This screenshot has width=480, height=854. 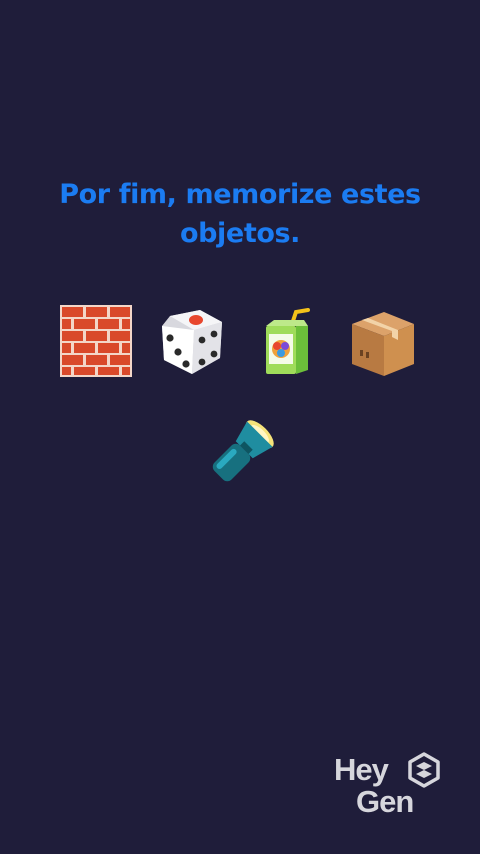 I want to click on instruction-title: Por fim, memorize estes objetos., so click(x=240, y=214).